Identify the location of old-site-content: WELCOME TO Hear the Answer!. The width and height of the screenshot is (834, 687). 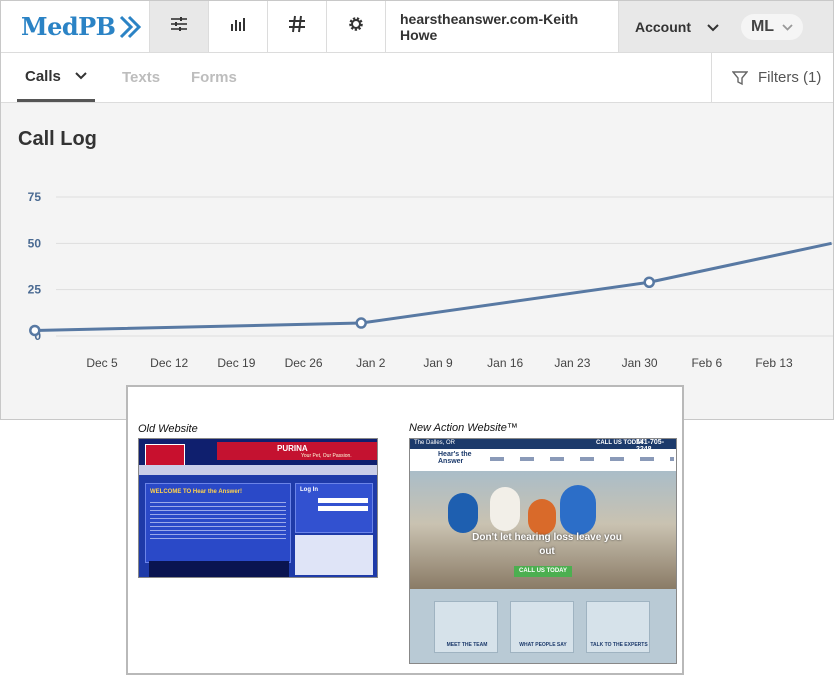
(218, 523).